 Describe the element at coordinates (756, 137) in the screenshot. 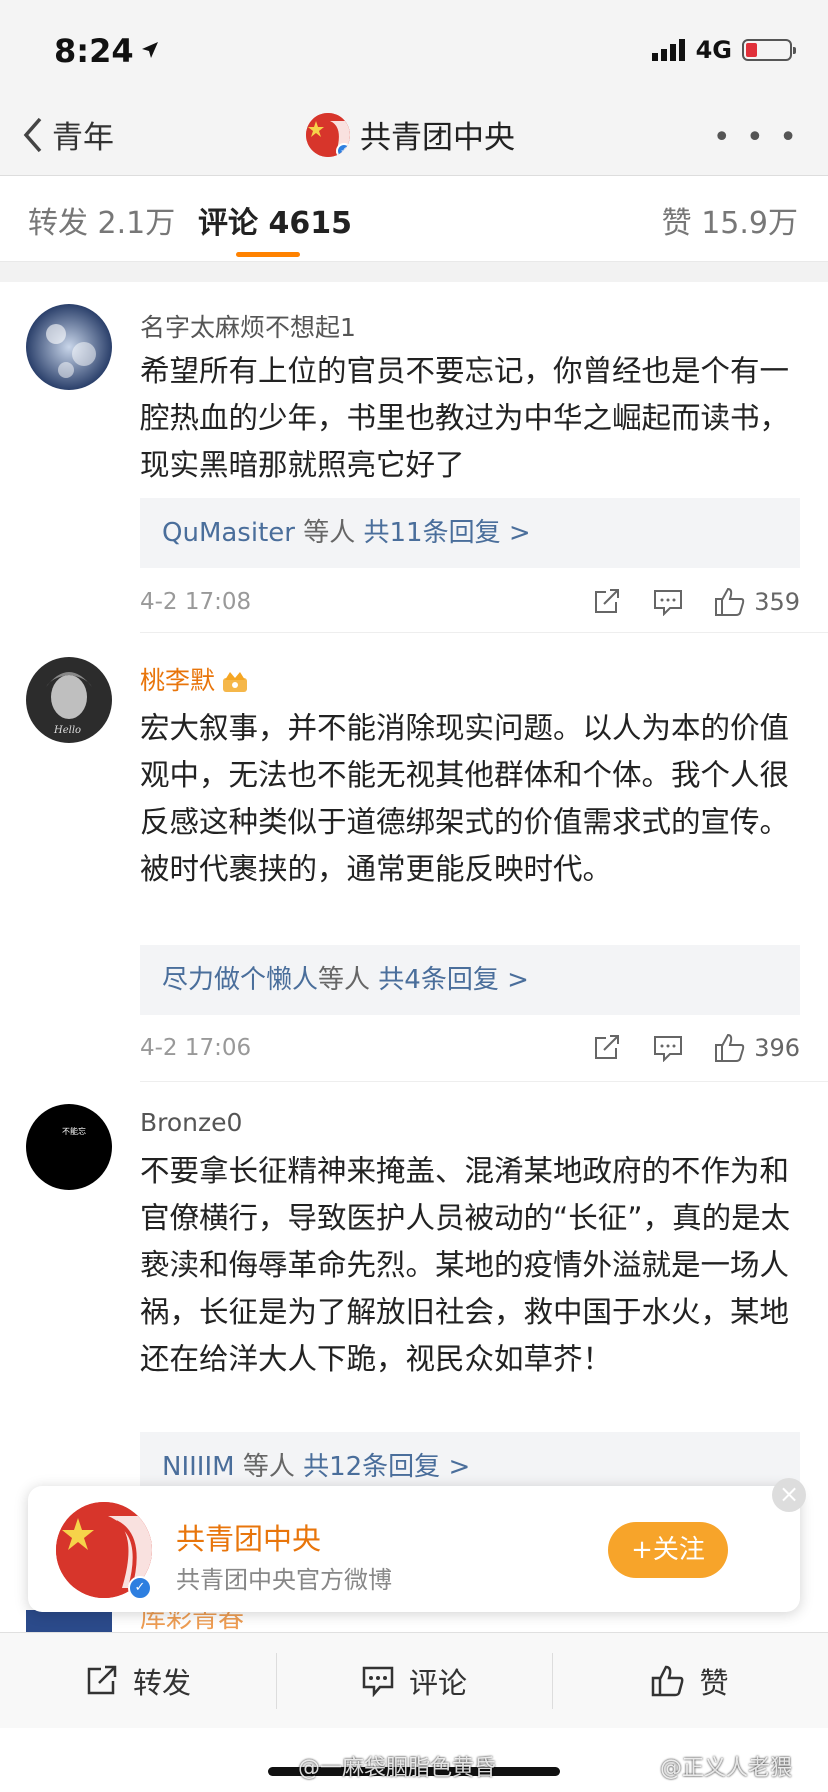

I see `more-icon: • • •` at that location.